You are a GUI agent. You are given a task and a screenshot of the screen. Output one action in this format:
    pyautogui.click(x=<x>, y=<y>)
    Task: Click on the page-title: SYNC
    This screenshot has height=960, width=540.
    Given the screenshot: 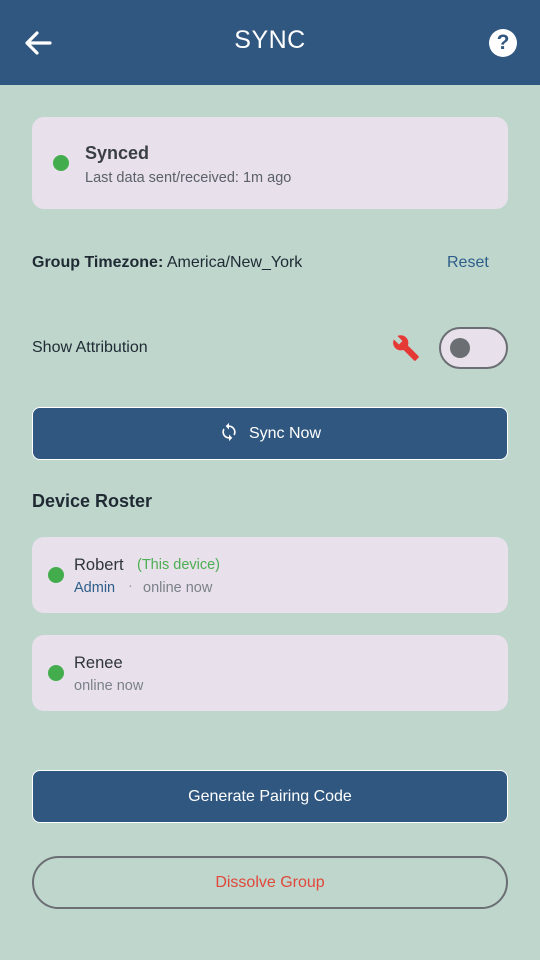 What is the action you would take?
    pyautogui.click(x=270, y=40)
    